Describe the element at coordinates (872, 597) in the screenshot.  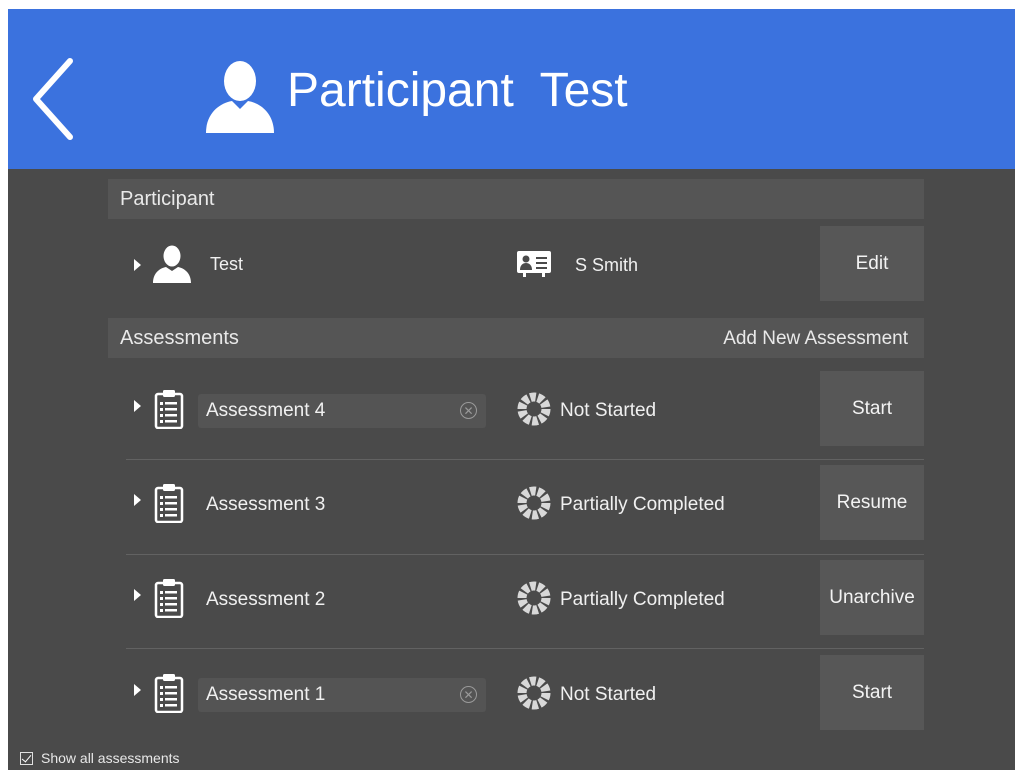
I see `unarchive-button: Unarchive` at that location.